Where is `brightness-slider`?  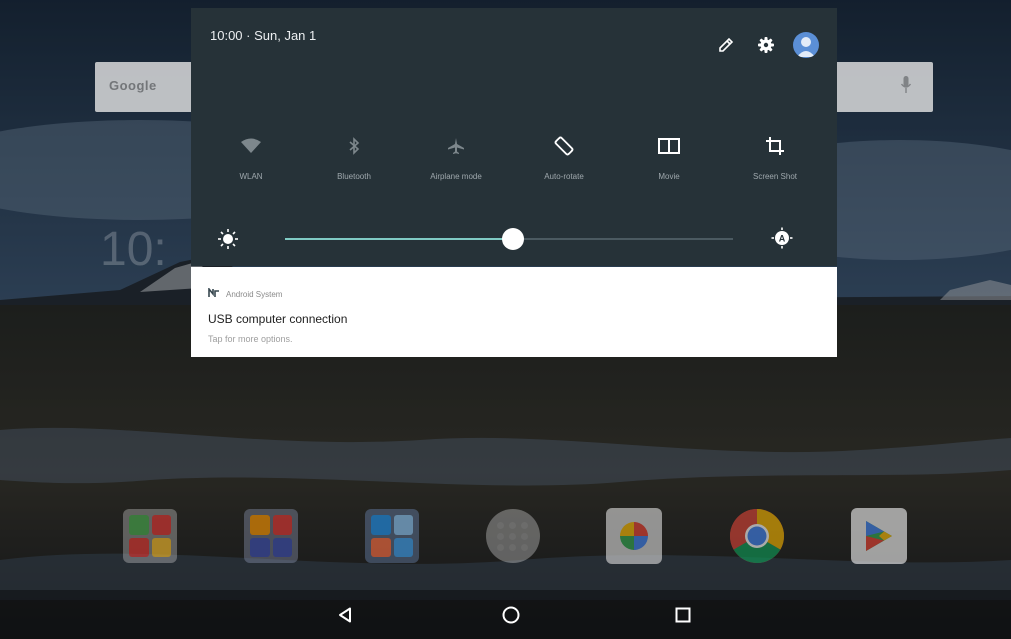
brightness-slider is located at coordinates (509, 239).